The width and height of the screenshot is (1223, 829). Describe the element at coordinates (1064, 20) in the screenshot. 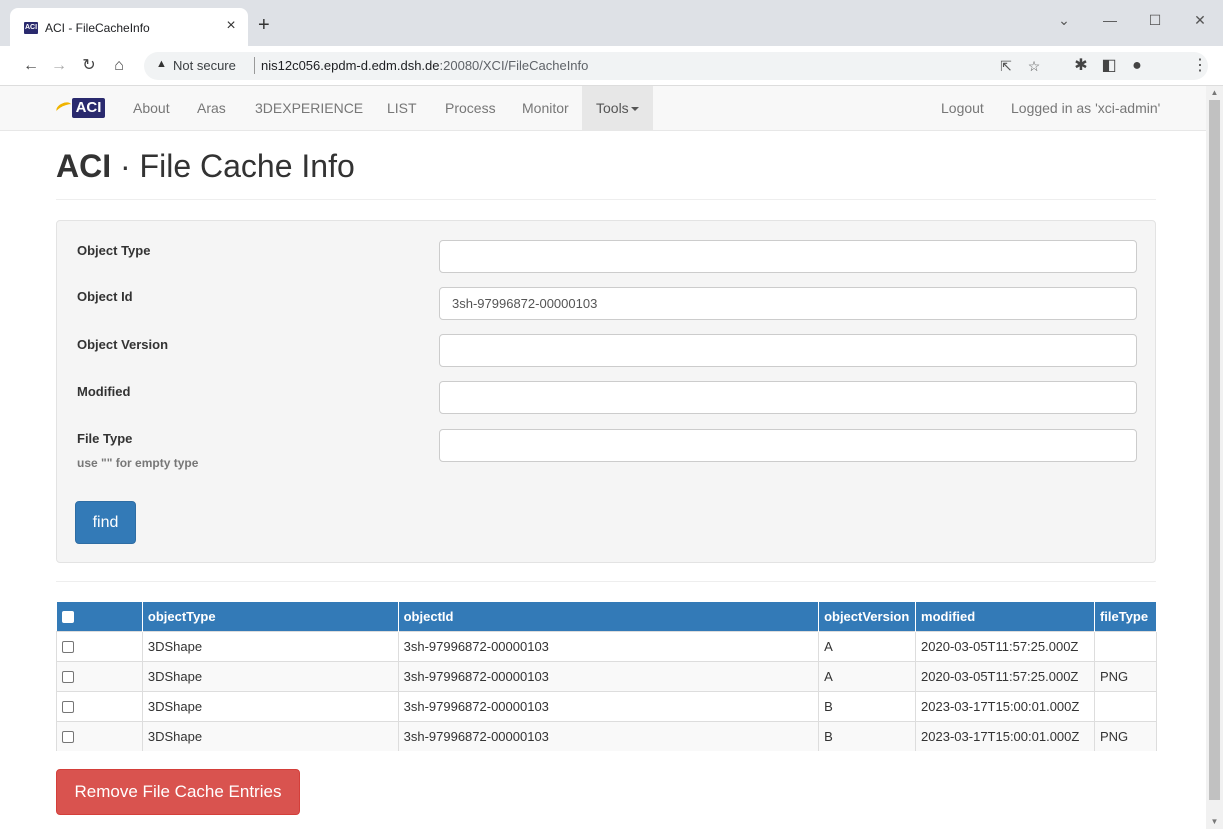

I see `tab-search-icon: ⌄` at that location.